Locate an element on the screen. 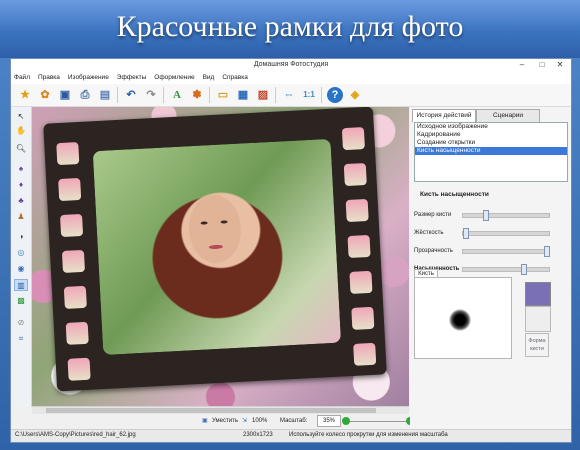  size-slider is located at coordinates (506, 215).